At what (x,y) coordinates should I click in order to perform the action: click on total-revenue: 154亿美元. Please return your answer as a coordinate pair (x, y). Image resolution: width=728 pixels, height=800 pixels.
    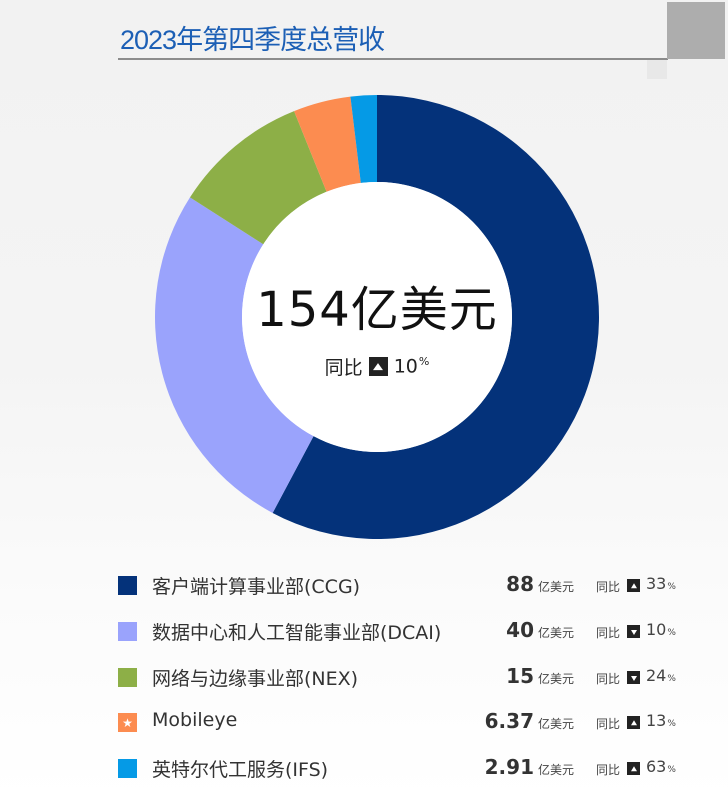
    Looking at the image, I should click on (377, 310).